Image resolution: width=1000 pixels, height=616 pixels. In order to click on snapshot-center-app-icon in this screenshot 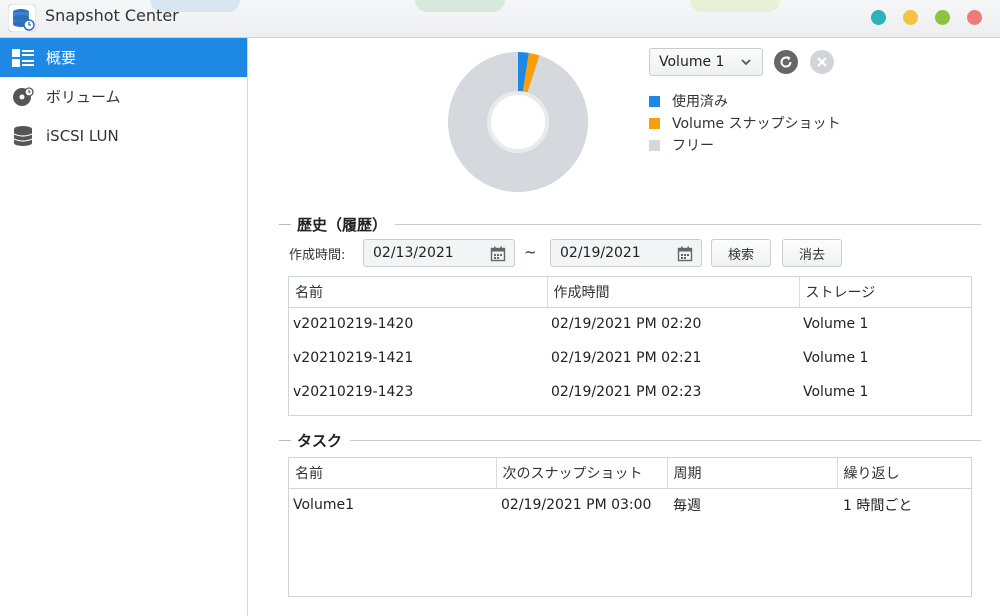, I will do `click(22, 18)`.